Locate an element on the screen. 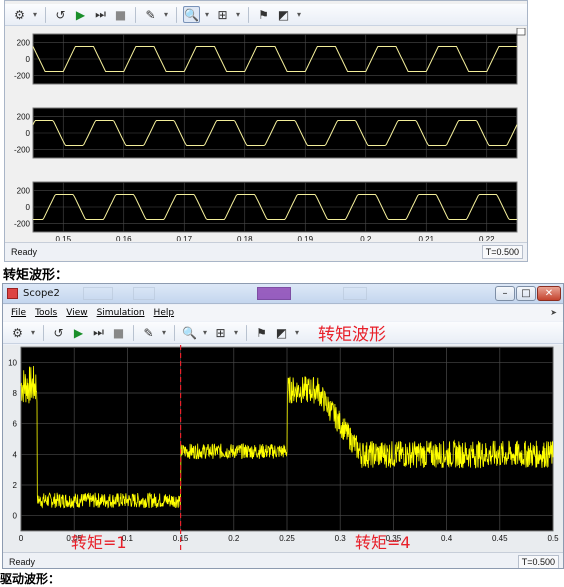  y-tick-label: 4 is located at coordinates (15, 454).